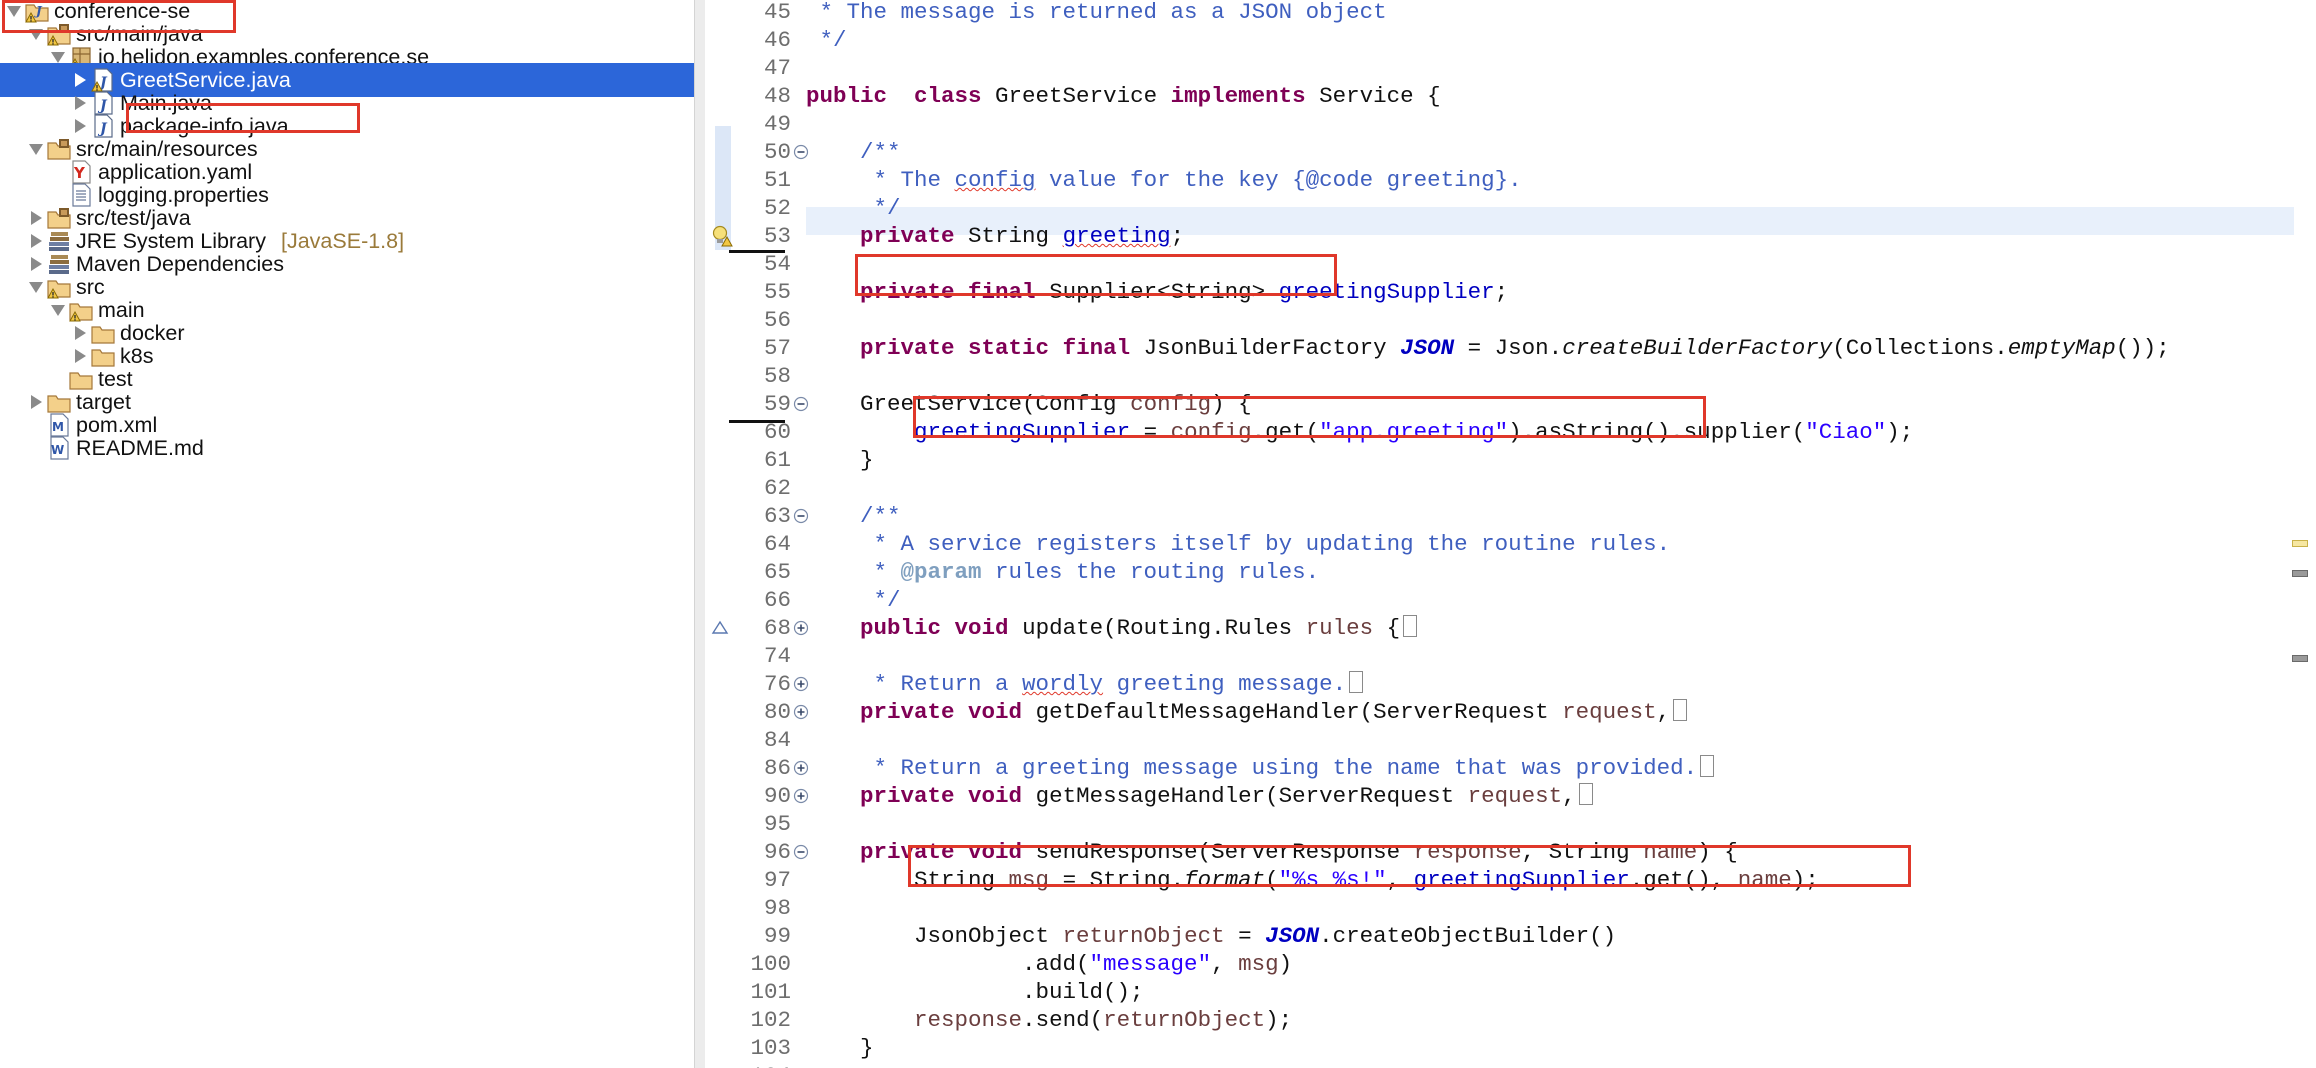 Image resolution: width=2316 pixels, height=1068 pixels. Describe the element at coordinates (777, 320) in the screenshot. I see `line-number: 56` at that location.